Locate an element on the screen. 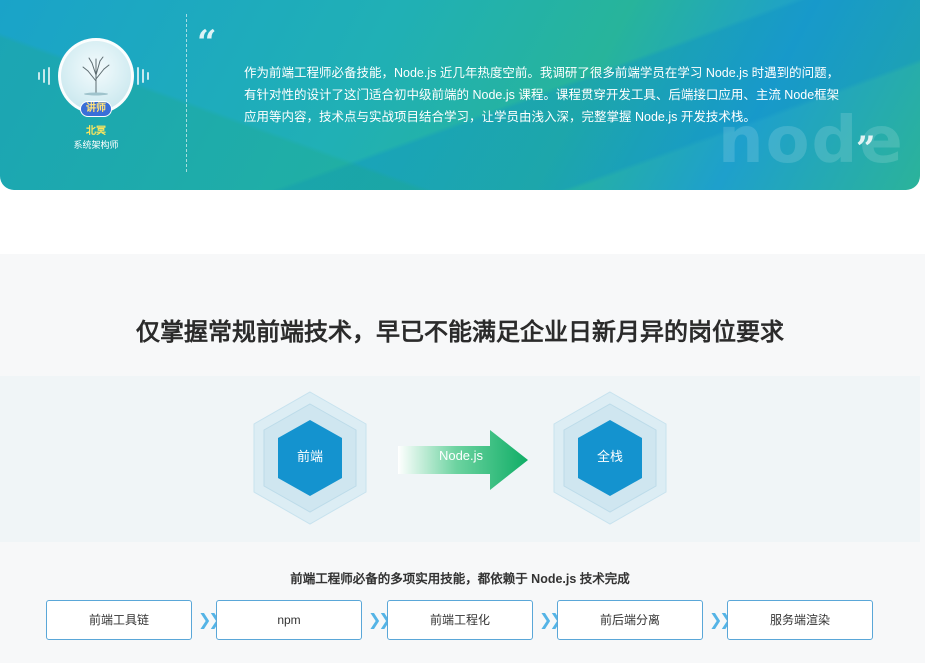  hexagon-frontend: 前端 is located at coordinates (310, 458).